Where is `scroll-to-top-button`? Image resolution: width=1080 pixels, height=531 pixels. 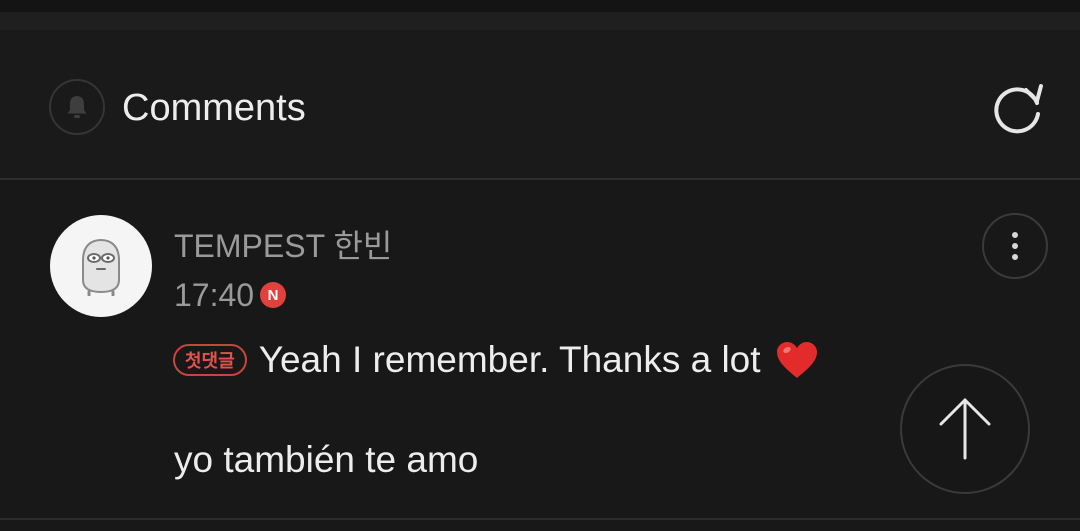 scroll-to-top-button is located at coordinates (965, 429).